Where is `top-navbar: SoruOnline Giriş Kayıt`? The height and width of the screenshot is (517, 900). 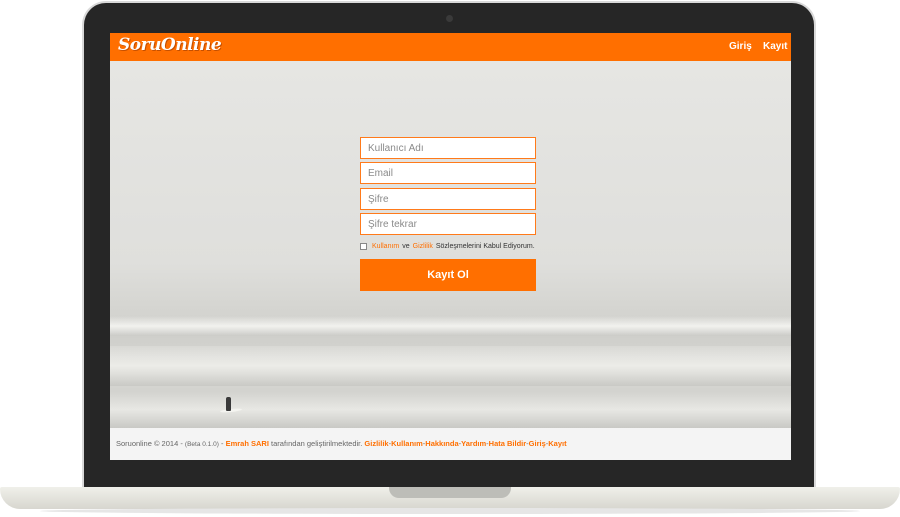 top-navbar: SoruOnline Giriş Kayıt is located at coordinates (450, 47).